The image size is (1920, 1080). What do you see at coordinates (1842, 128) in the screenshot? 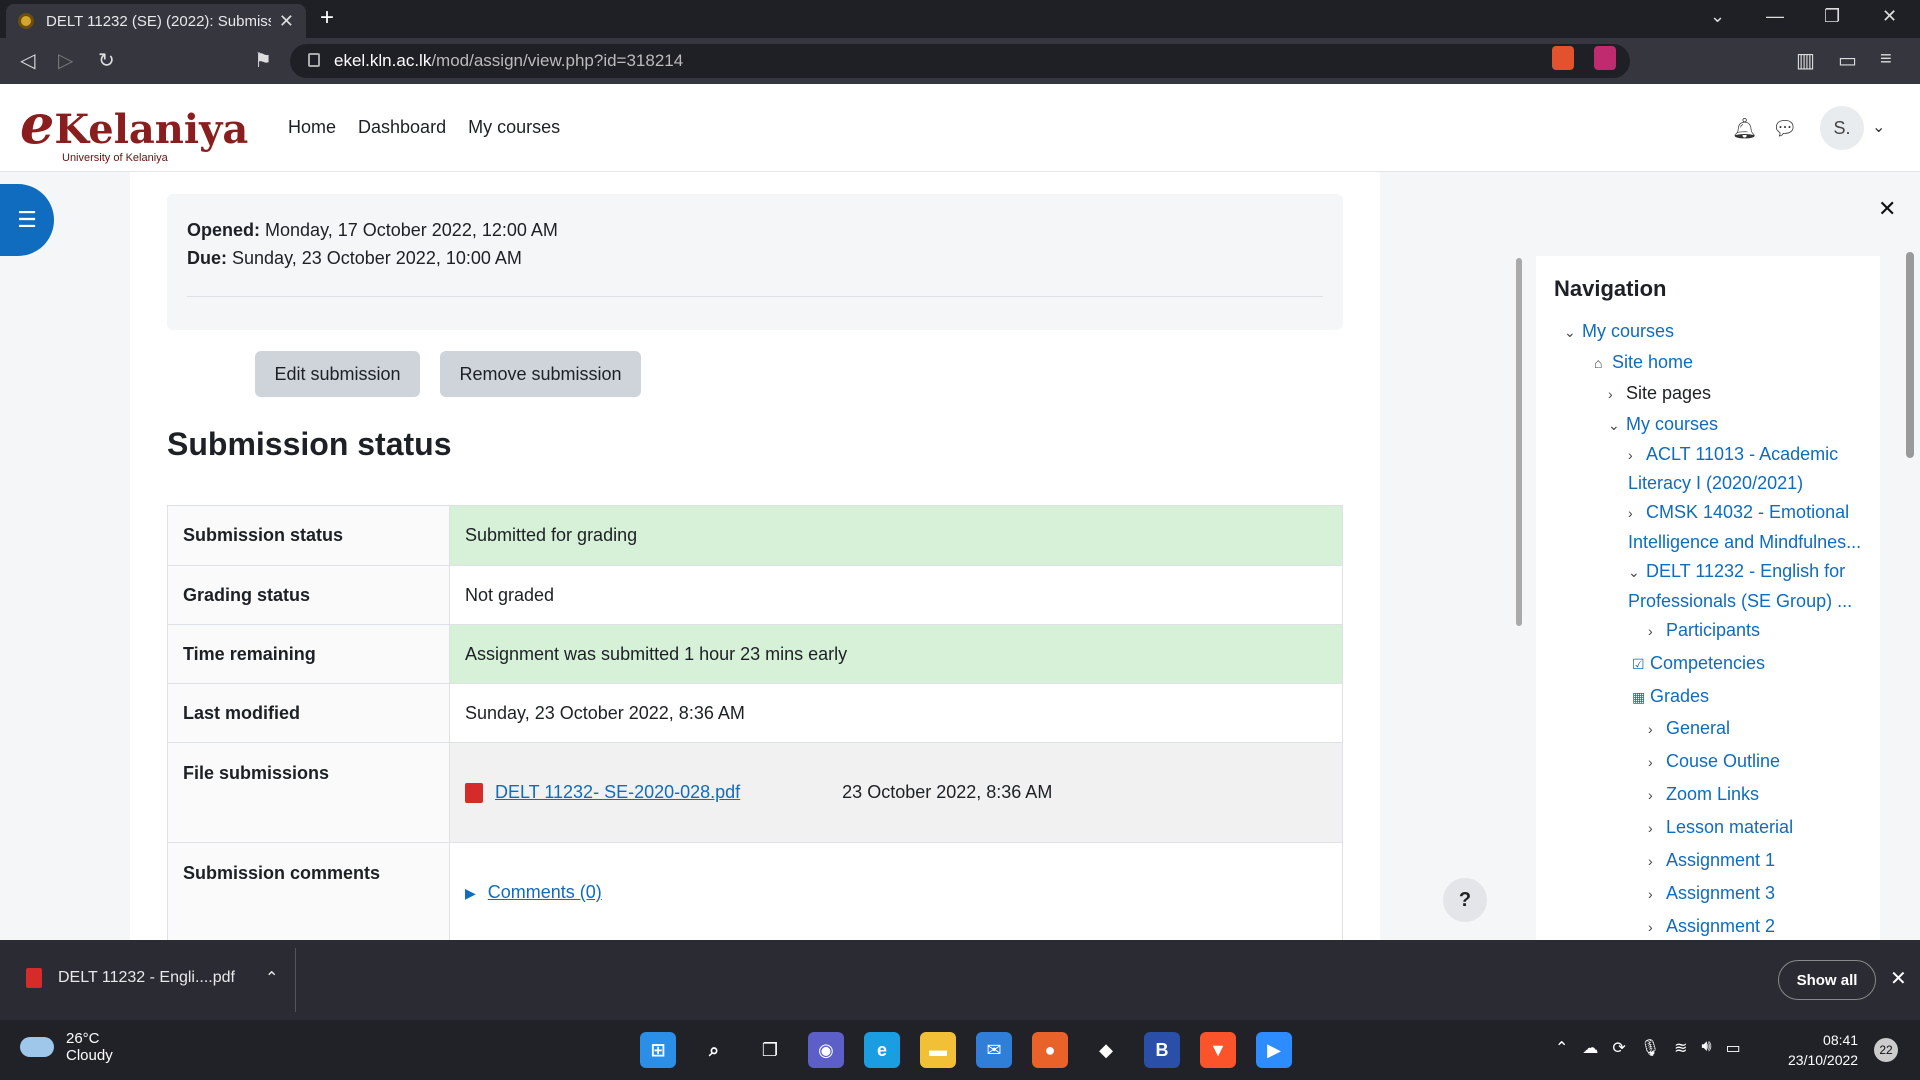
I see `user-avatar: S.` at bounding box center [1842, 128].